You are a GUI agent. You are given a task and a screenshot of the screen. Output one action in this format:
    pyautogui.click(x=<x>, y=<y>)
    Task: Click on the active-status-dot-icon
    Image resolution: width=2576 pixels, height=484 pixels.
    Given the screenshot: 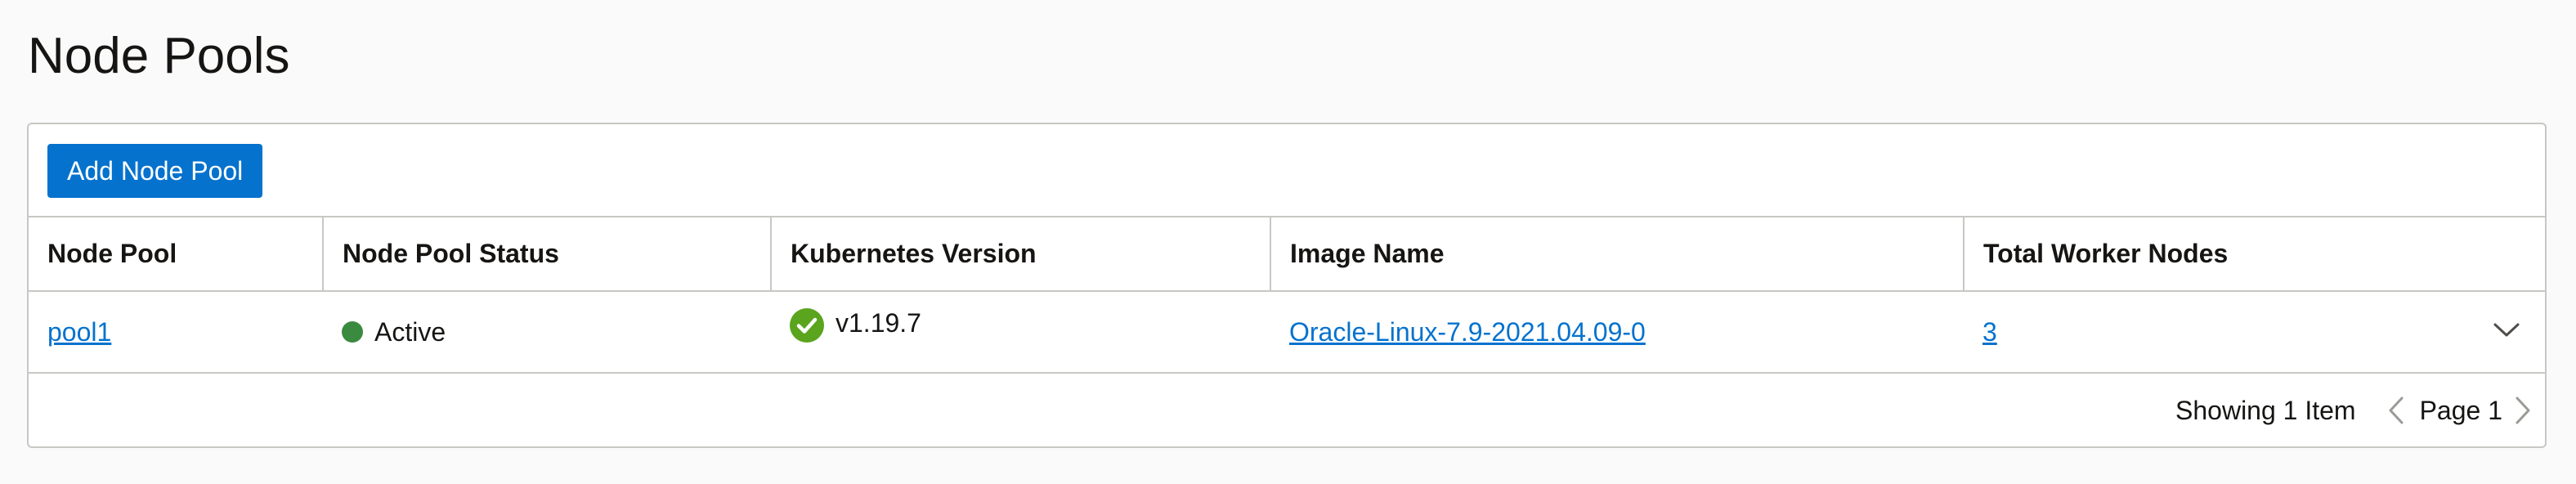 What is the action you would take?
    pyautogui.click(x=352, y=332)
    